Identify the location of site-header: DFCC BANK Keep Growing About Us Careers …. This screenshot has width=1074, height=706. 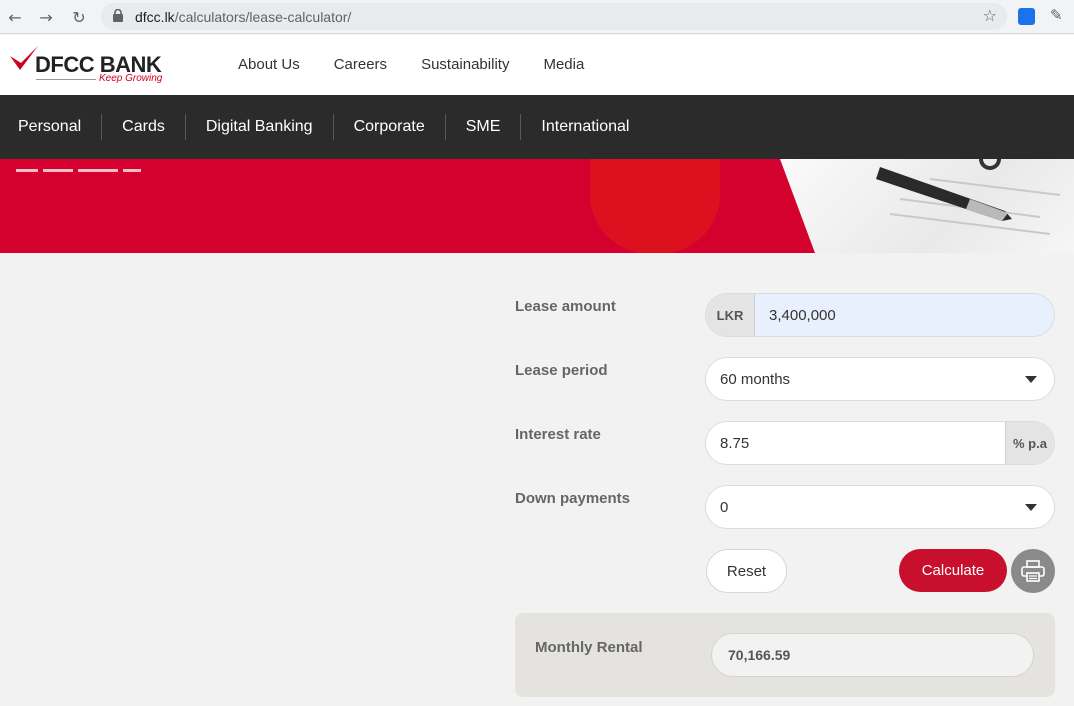
(537, 65).